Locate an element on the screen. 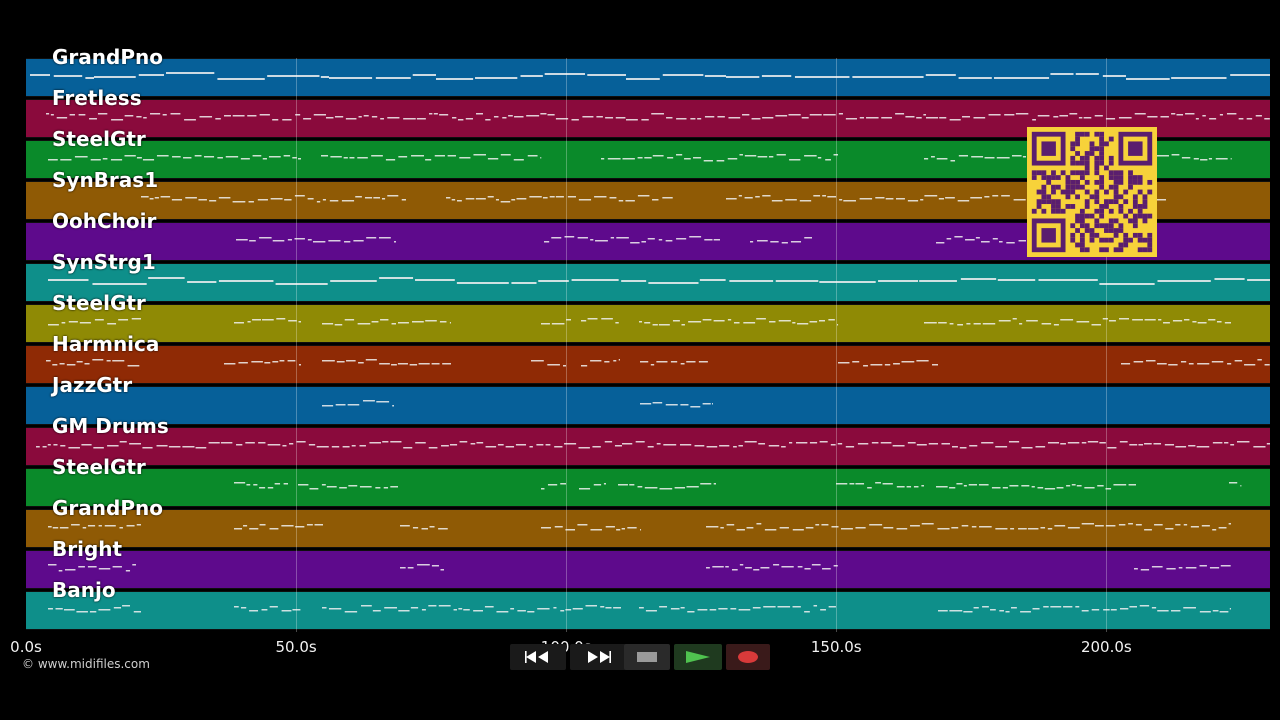 This screenshot has width=1280, height=720. time-tick-label: 200.0s is located at coordinates (1106, 647).